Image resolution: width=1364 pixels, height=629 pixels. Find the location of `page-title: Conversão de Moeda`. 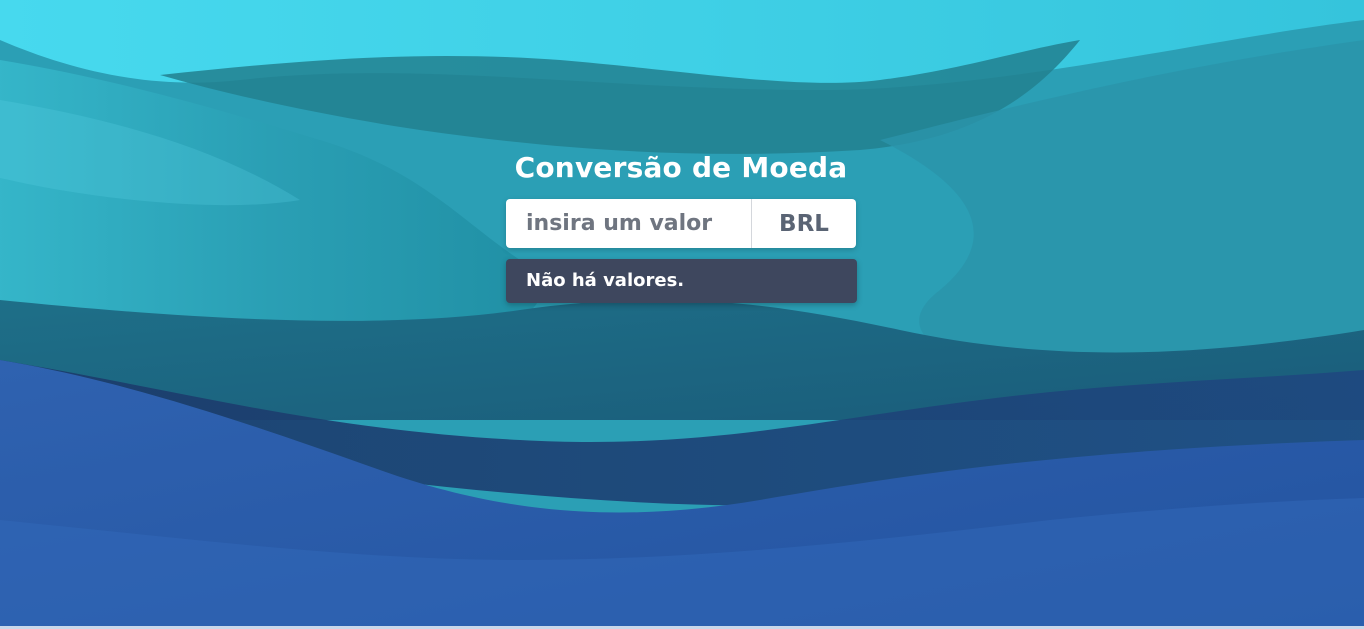

page-title: Conversão de Moeda is located at coordinates (681, 167).